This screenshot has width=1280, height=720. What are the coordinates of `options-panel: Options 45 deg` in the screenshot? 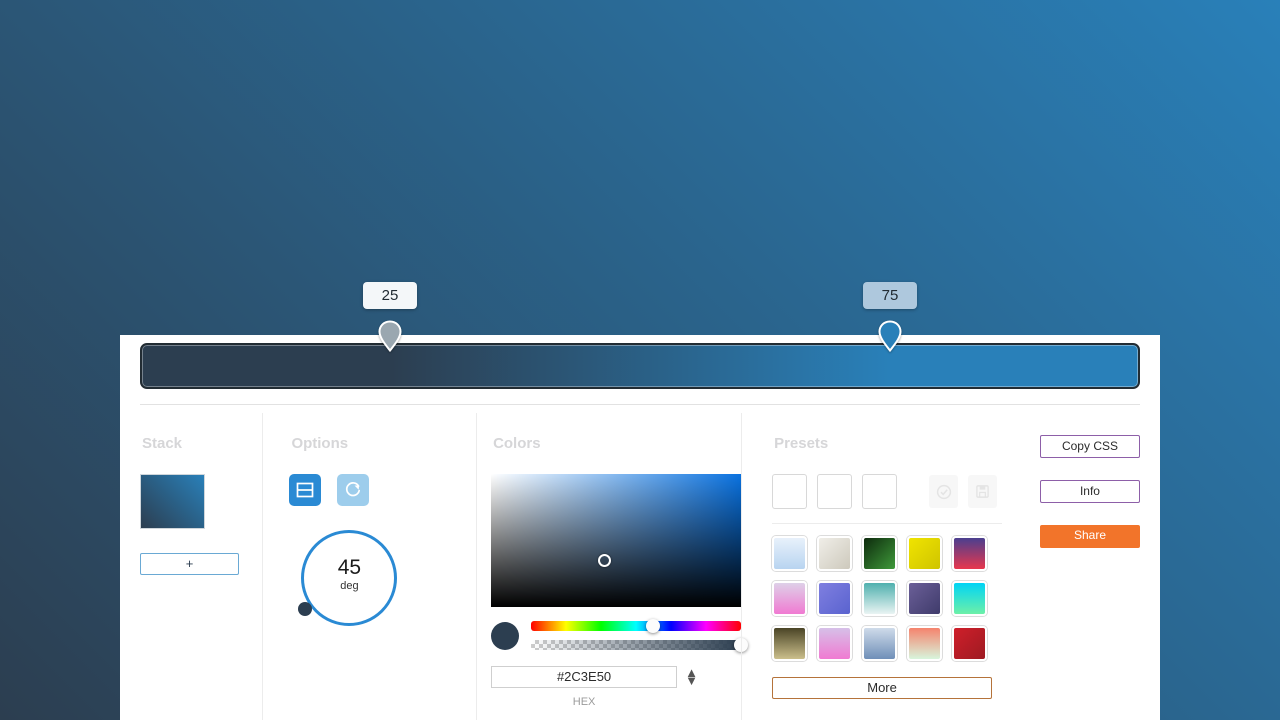 It's located at (369, 566).